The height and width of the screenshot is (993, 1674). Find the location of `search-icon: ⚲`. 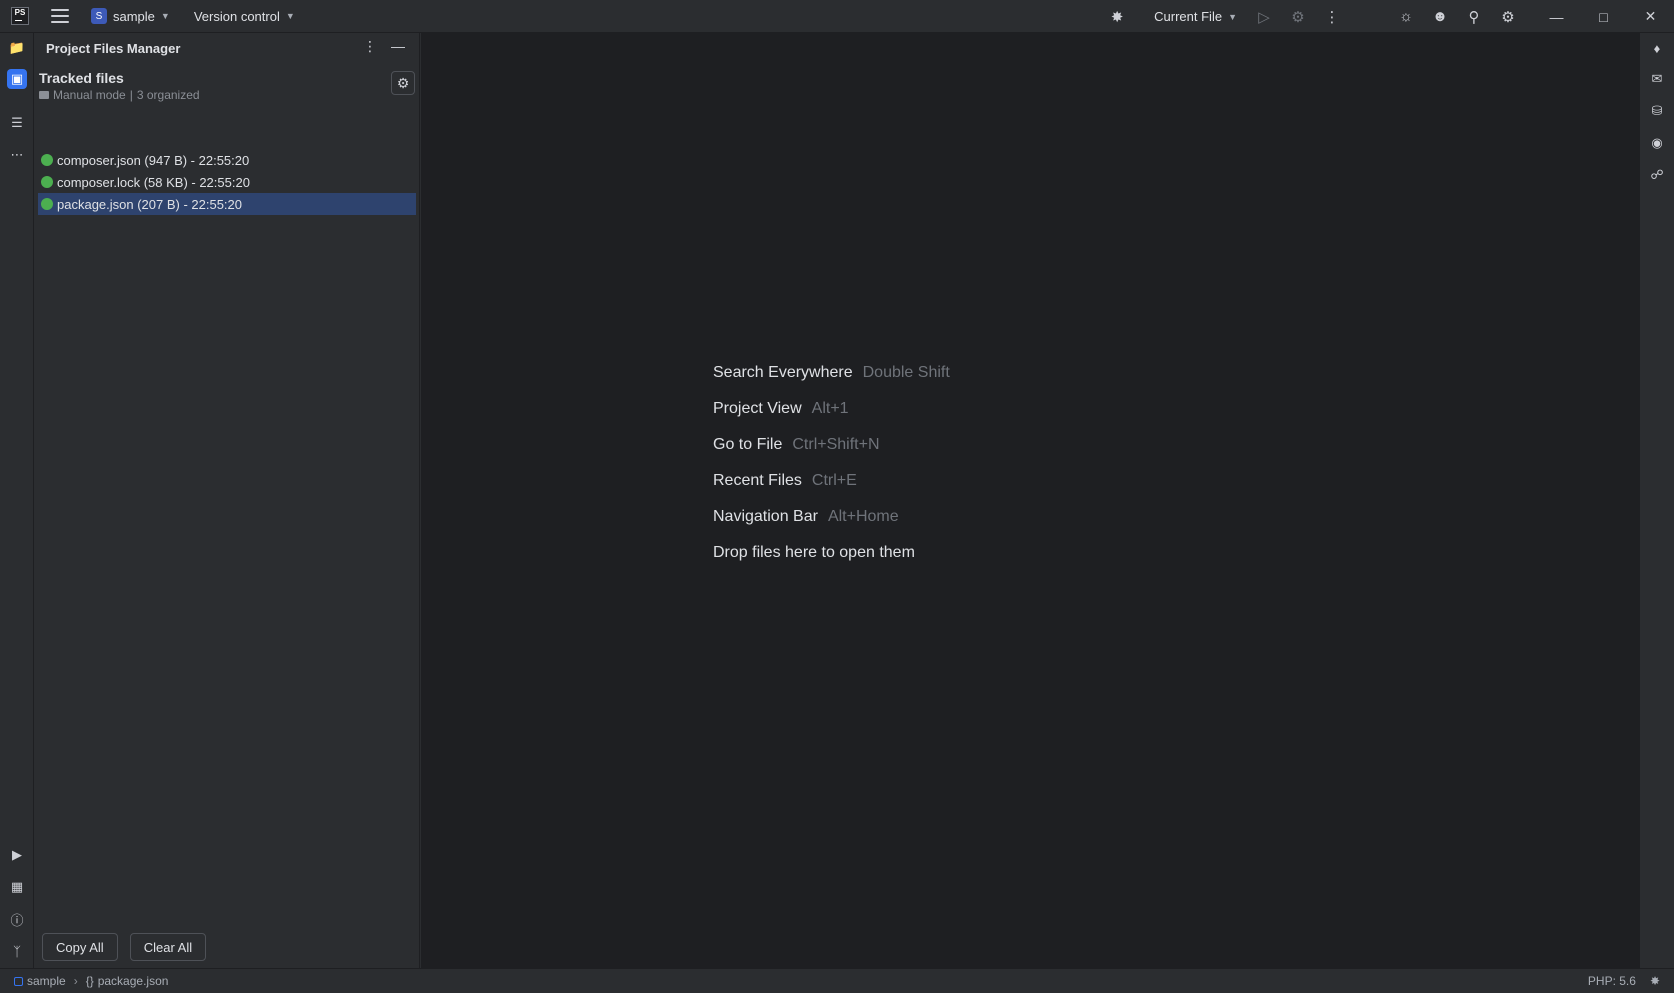

search-icon: ⚲ is located at coordinates (1474, 16).